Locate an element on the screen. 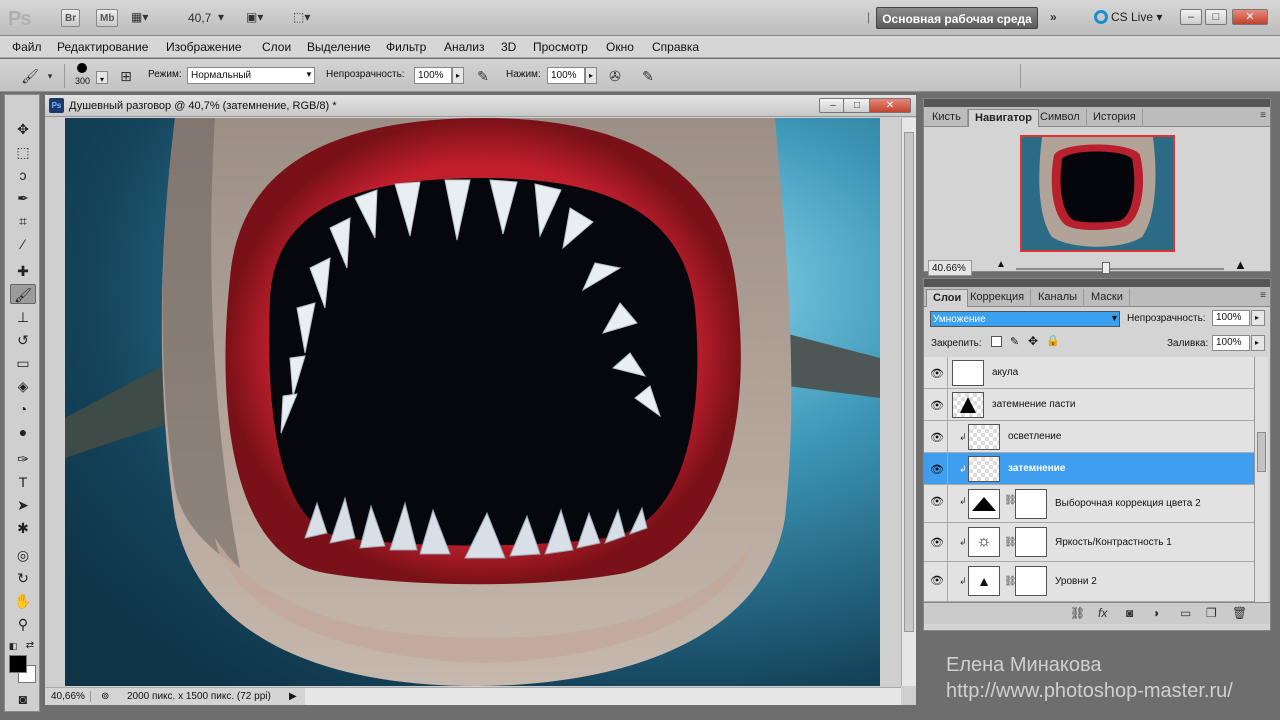 The height and width of the screenshot is (720, 1280). layer-row-selected: 👁 ↲ затемнение is located at coordinates (1089, 469).